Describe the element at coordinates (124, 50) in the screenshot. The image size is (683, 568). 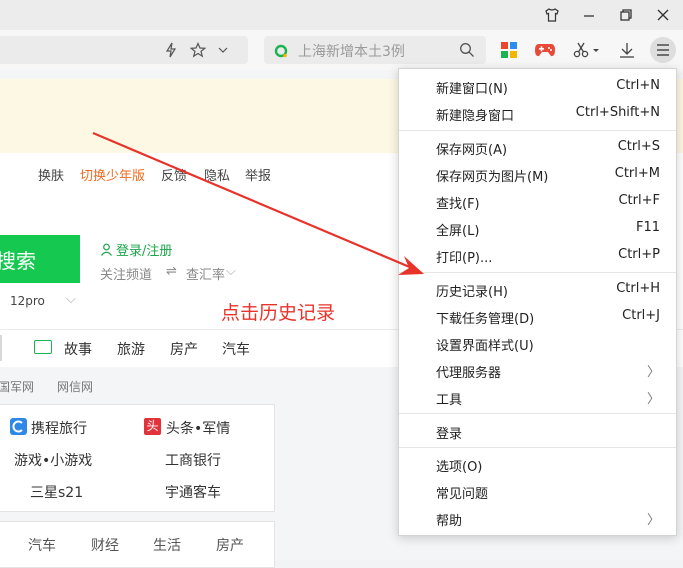
I see `address-bar` at that location.